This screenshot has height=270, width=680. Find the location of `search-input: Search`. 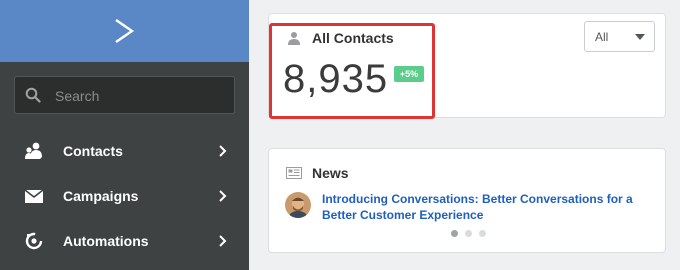

search-input: Search is located at coordinates (124, 95).